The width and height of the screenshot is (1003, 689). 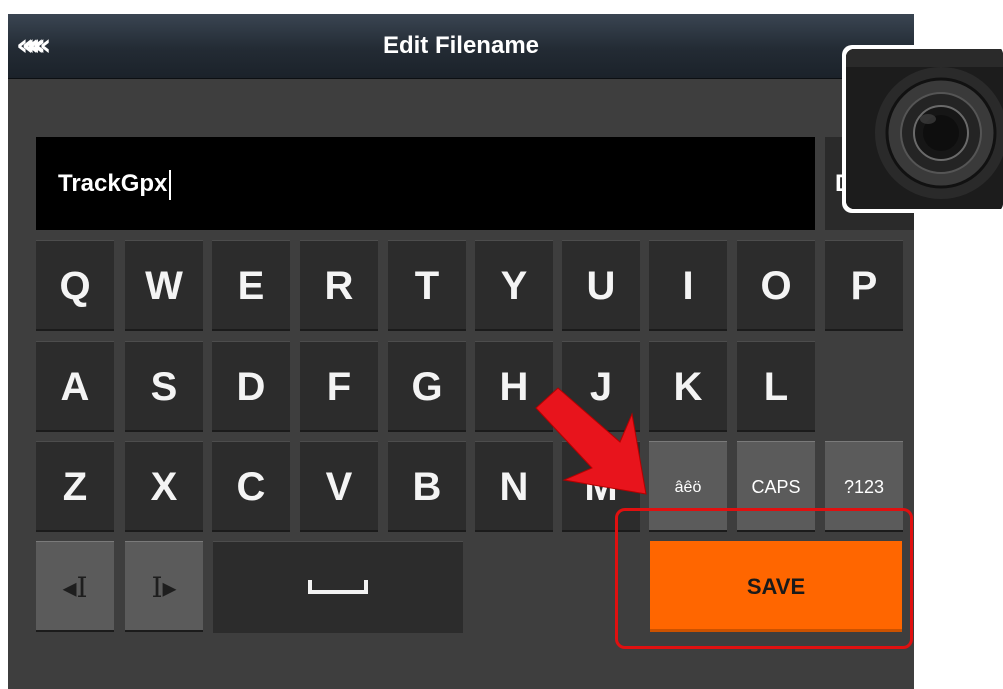 I want to click on key-q: Q, so click(x=75, y=285).